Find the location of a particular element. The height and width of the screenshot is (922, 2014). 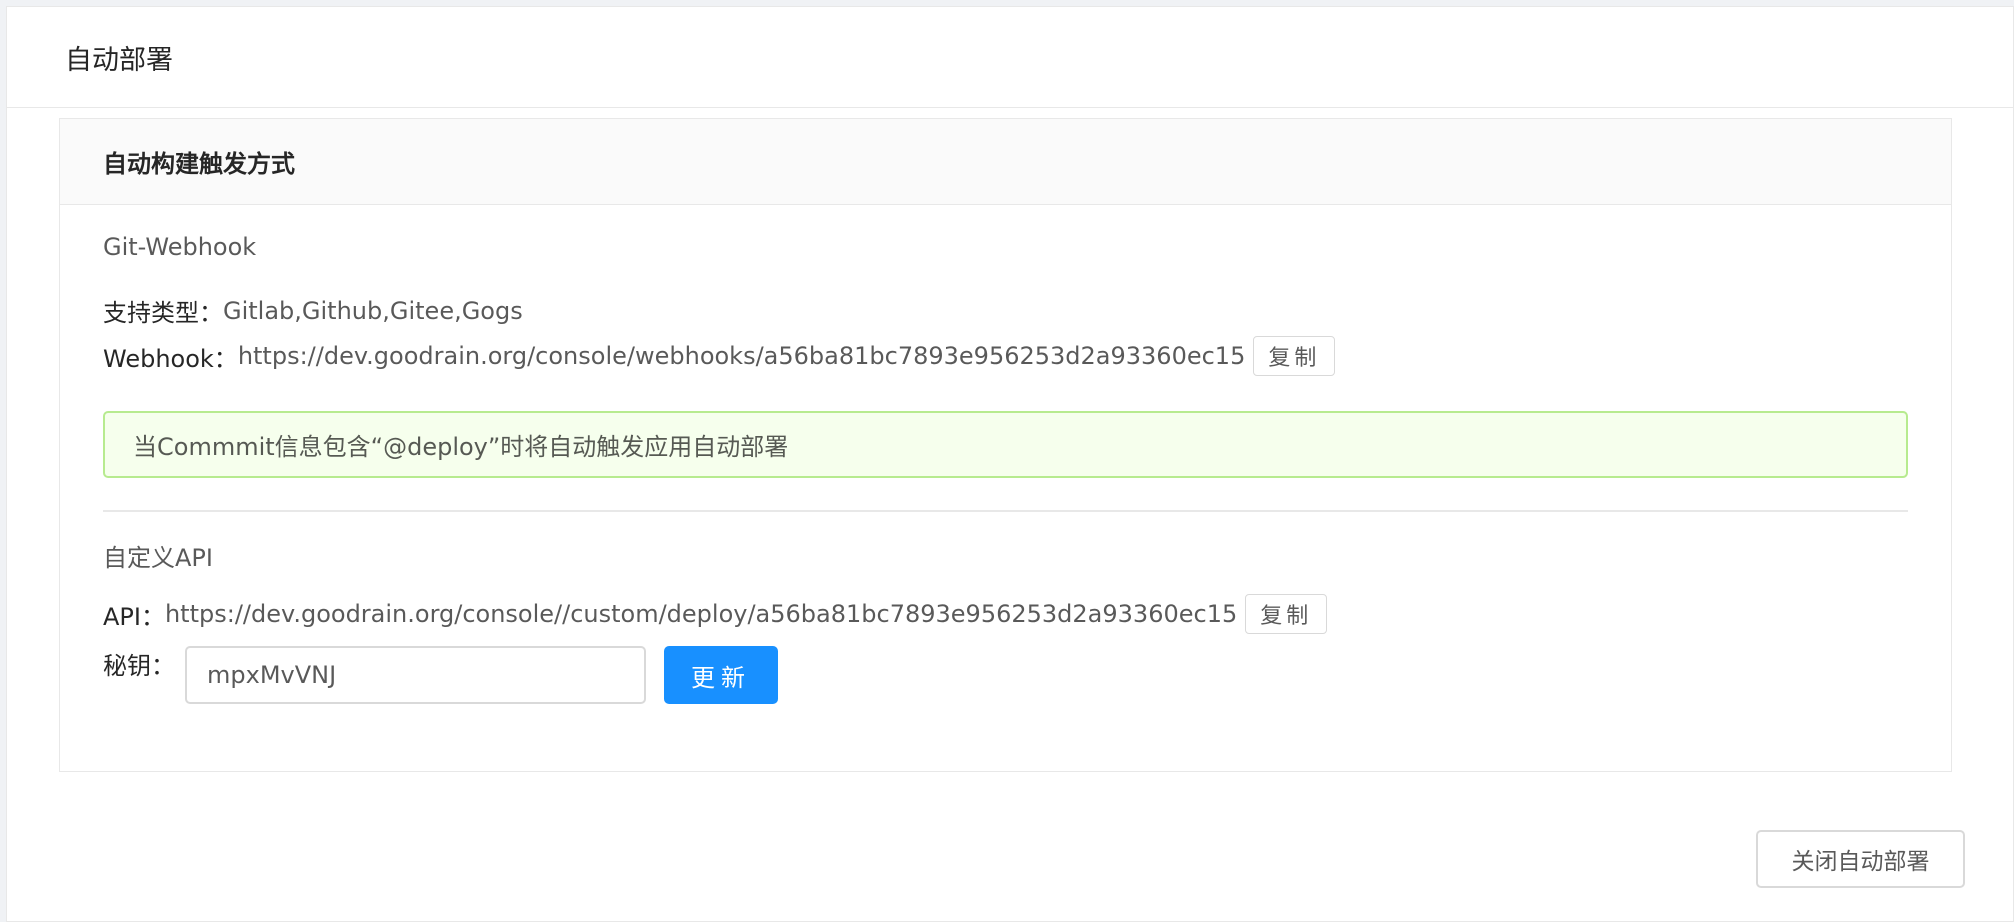

card-title: 自动构建触发方式 is located at coordinates (199, 164).